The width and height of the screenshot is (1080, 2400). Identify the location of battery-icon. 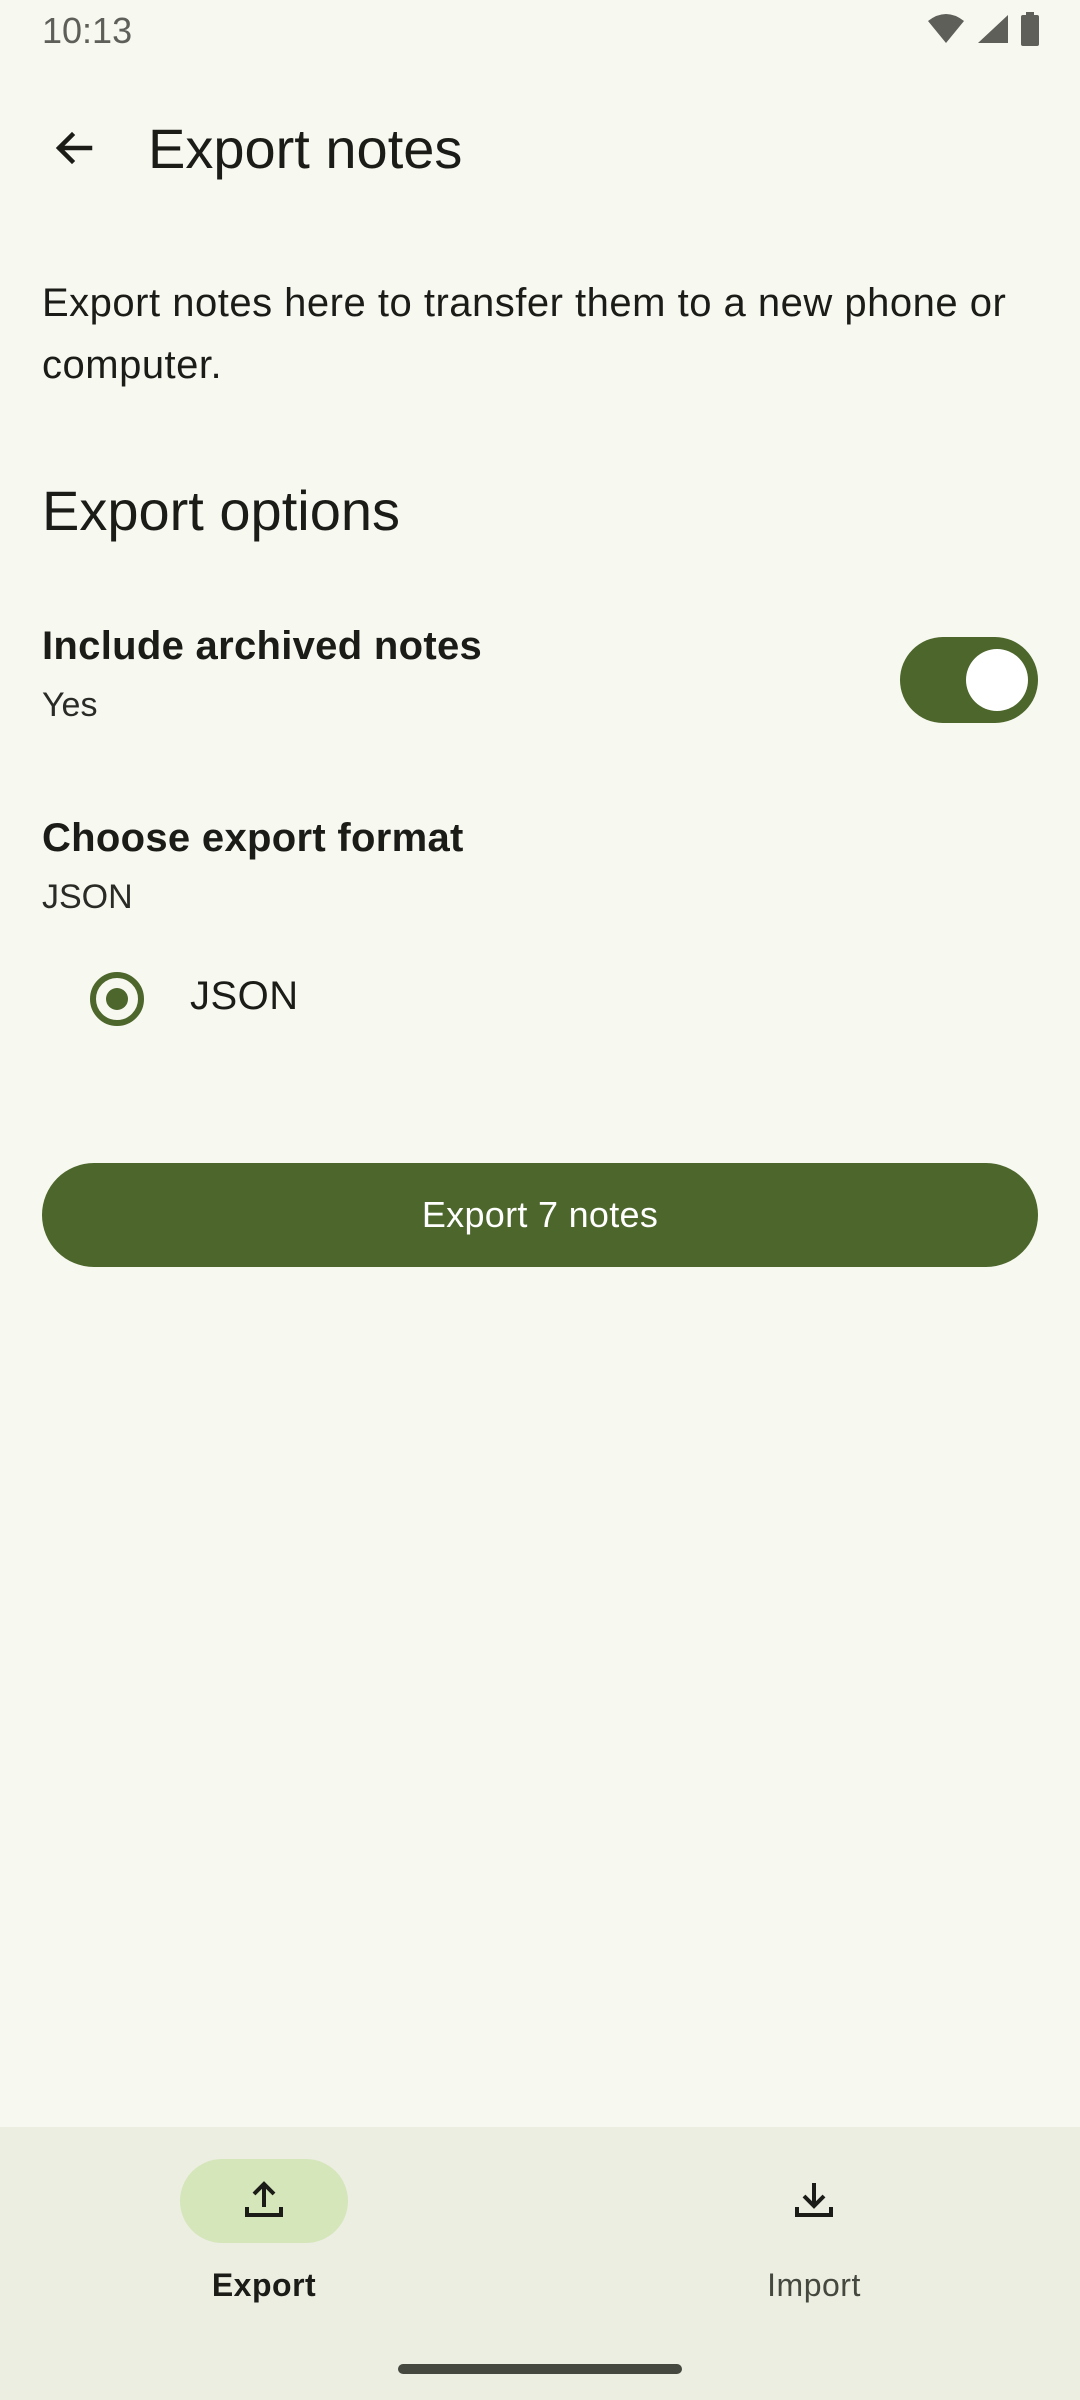
(1030, 31).